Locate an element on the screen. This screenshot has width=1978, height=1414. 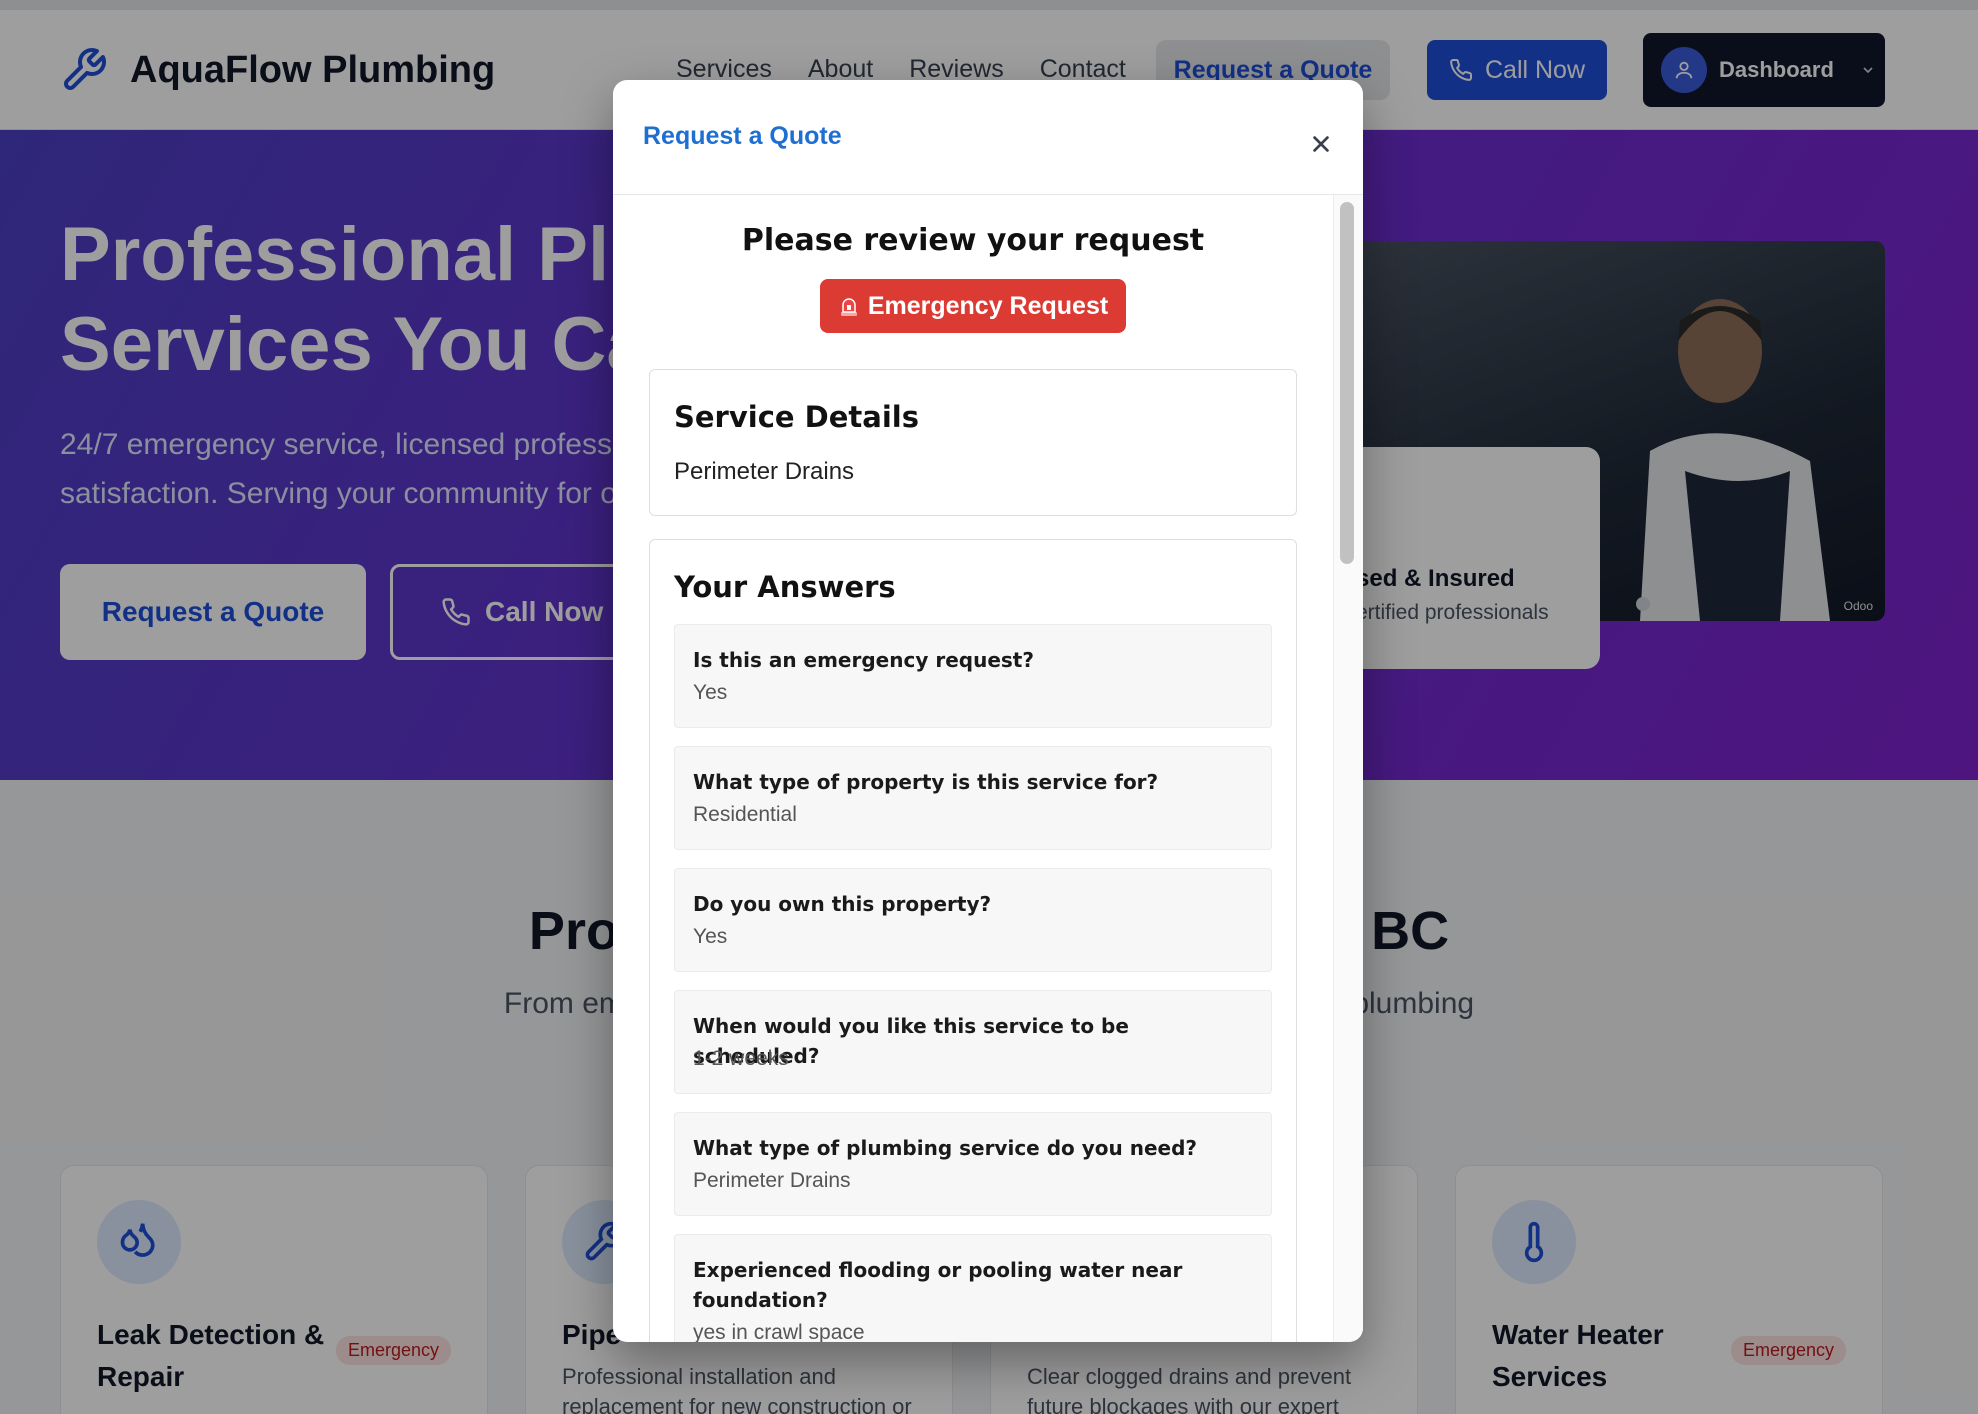
answer-item: Do you own this property? Yes is located at coordinates (973, 920).